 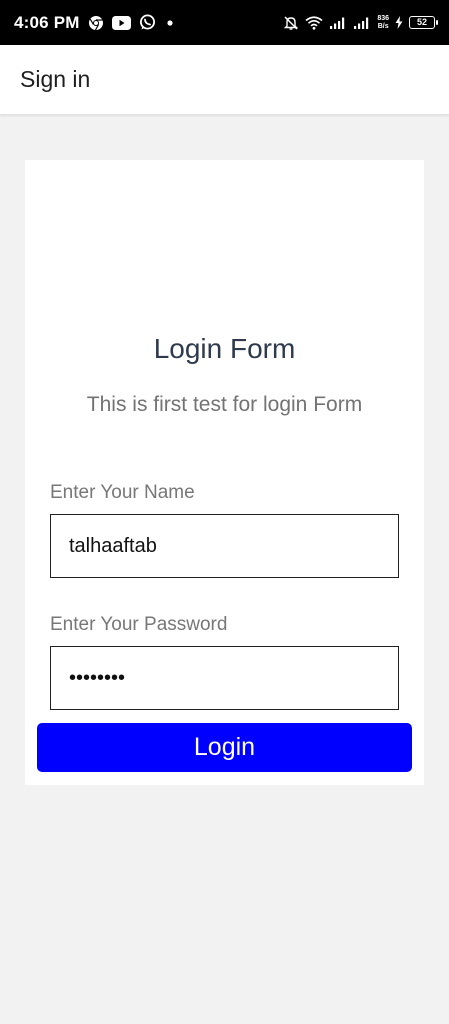 What do you see at coordinates (139, 624) in the screenshot?
I see `password-label: Enter Your Password` at bounding box center [139, 624].